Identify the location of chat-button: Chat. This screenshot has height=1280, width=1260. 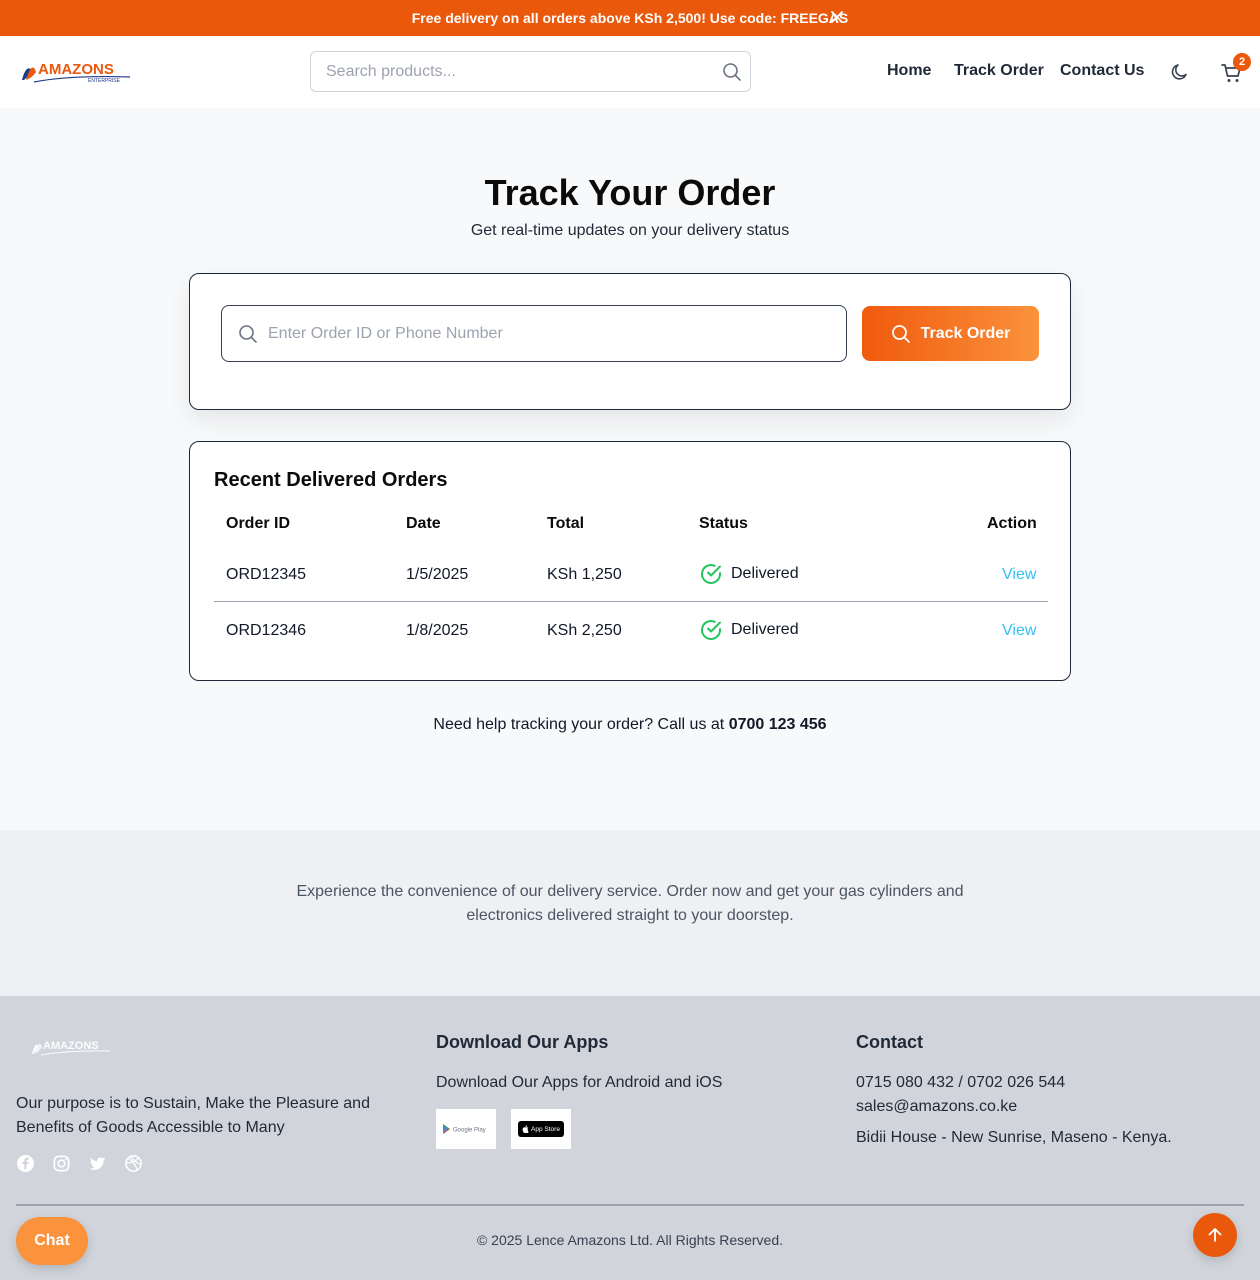
(52, 1241).